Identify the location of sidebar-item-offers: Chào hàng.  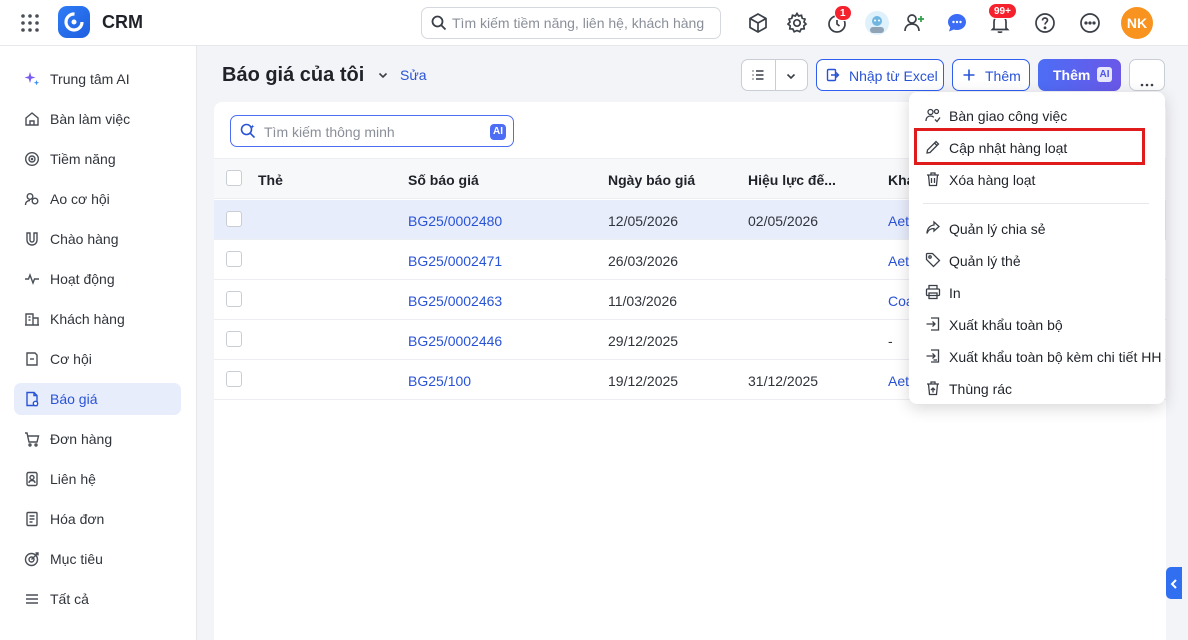
(97, 239).